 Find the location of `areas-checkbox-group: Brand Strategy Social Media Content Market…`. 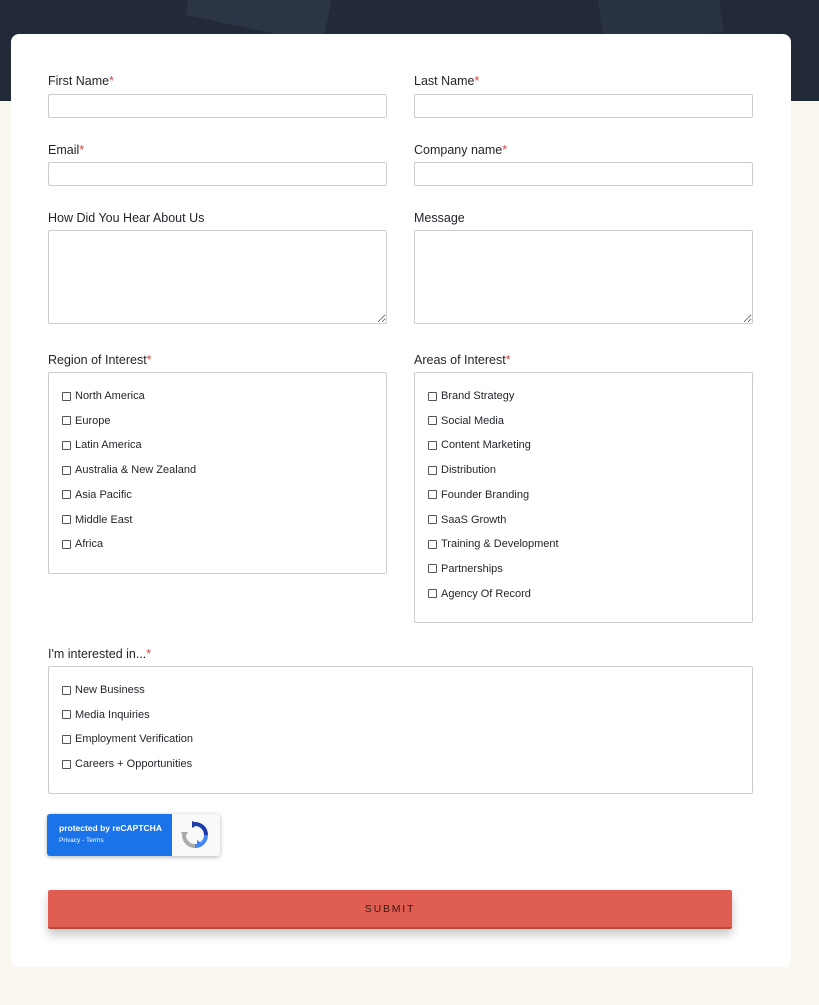

areas-checkbox-group: Brand Strategy Social Media Content Market… is located at coordinates (583, 497).